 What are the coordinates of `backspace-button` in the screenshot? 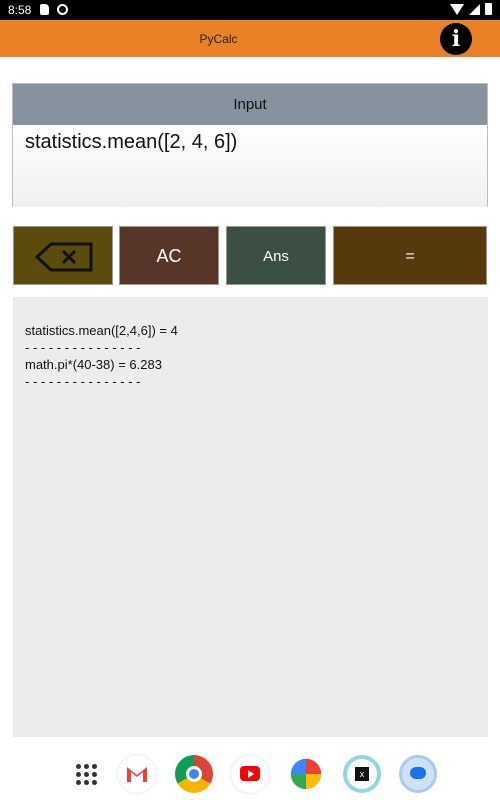 It's located at (63, 255).